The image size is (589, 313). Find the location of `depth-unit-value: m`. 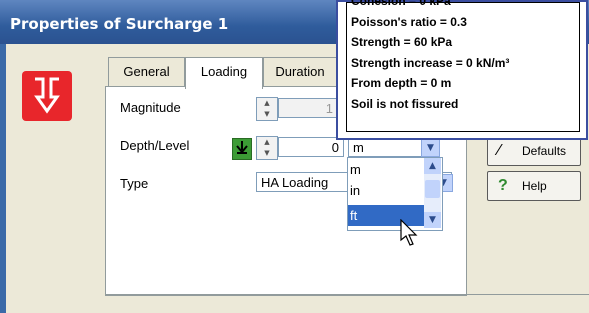

depth-unit-value: m is located at coordinates (358, 147).